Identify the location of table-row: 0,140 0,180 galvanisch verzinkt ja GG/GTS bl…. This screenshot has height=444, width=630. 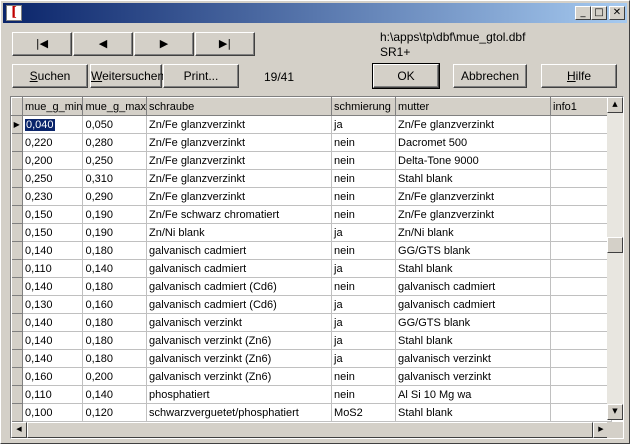
(312, 322).